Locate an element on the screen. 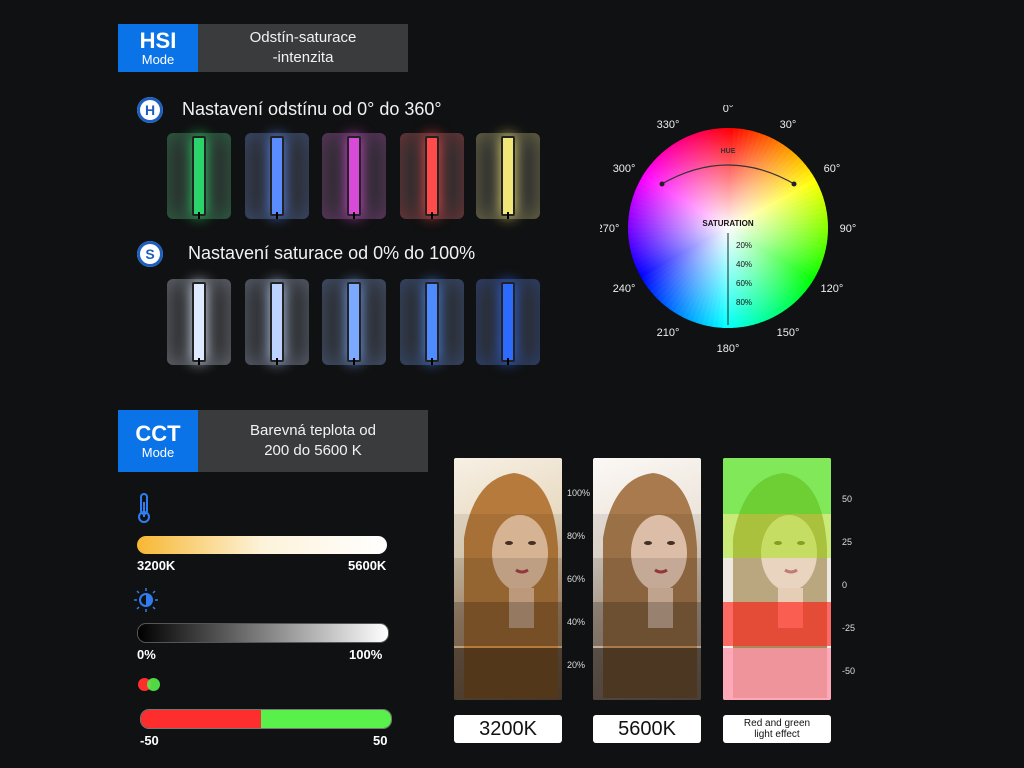 Image resolution: width=1024 pixels, height=768 pixels. hue-icon: H is located at coordinates (150, 110).